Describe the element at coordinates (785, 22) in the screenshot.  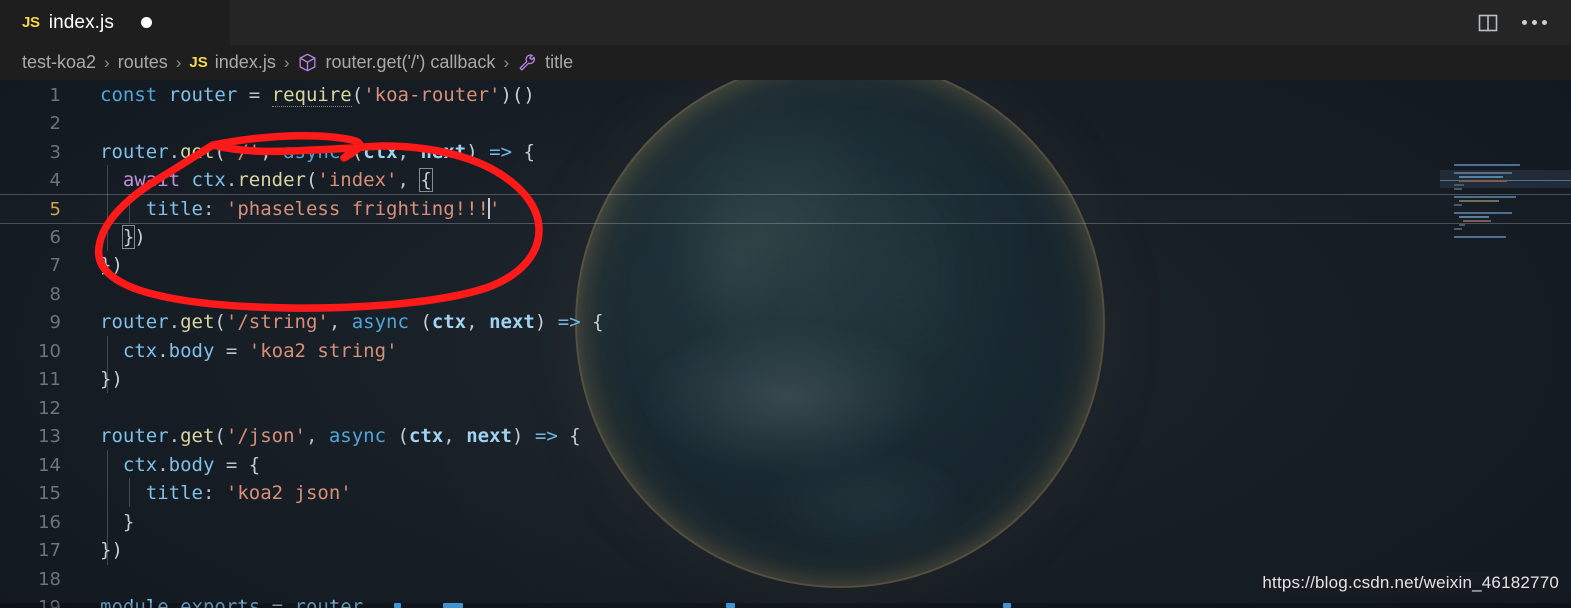
I see `editor-tab-bar: JS index.js` at that location.